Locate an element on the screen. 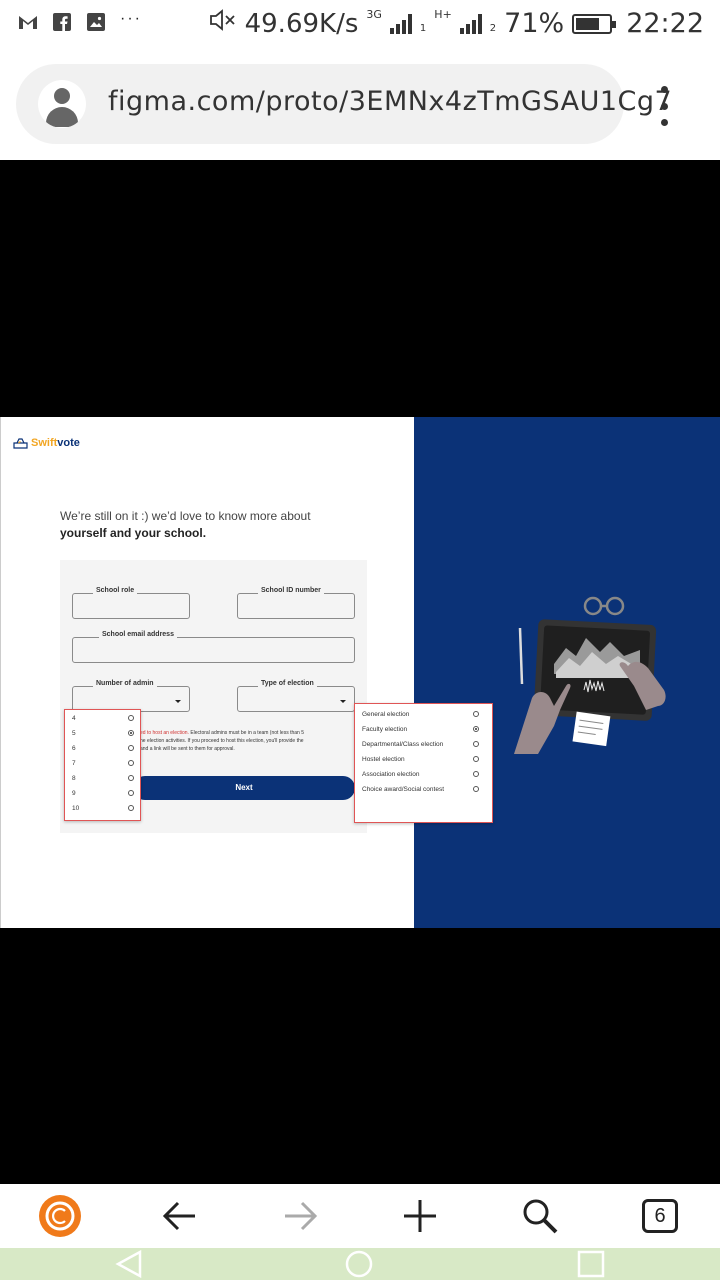  profile-avatar-icon is located at coordinates (62, 104).